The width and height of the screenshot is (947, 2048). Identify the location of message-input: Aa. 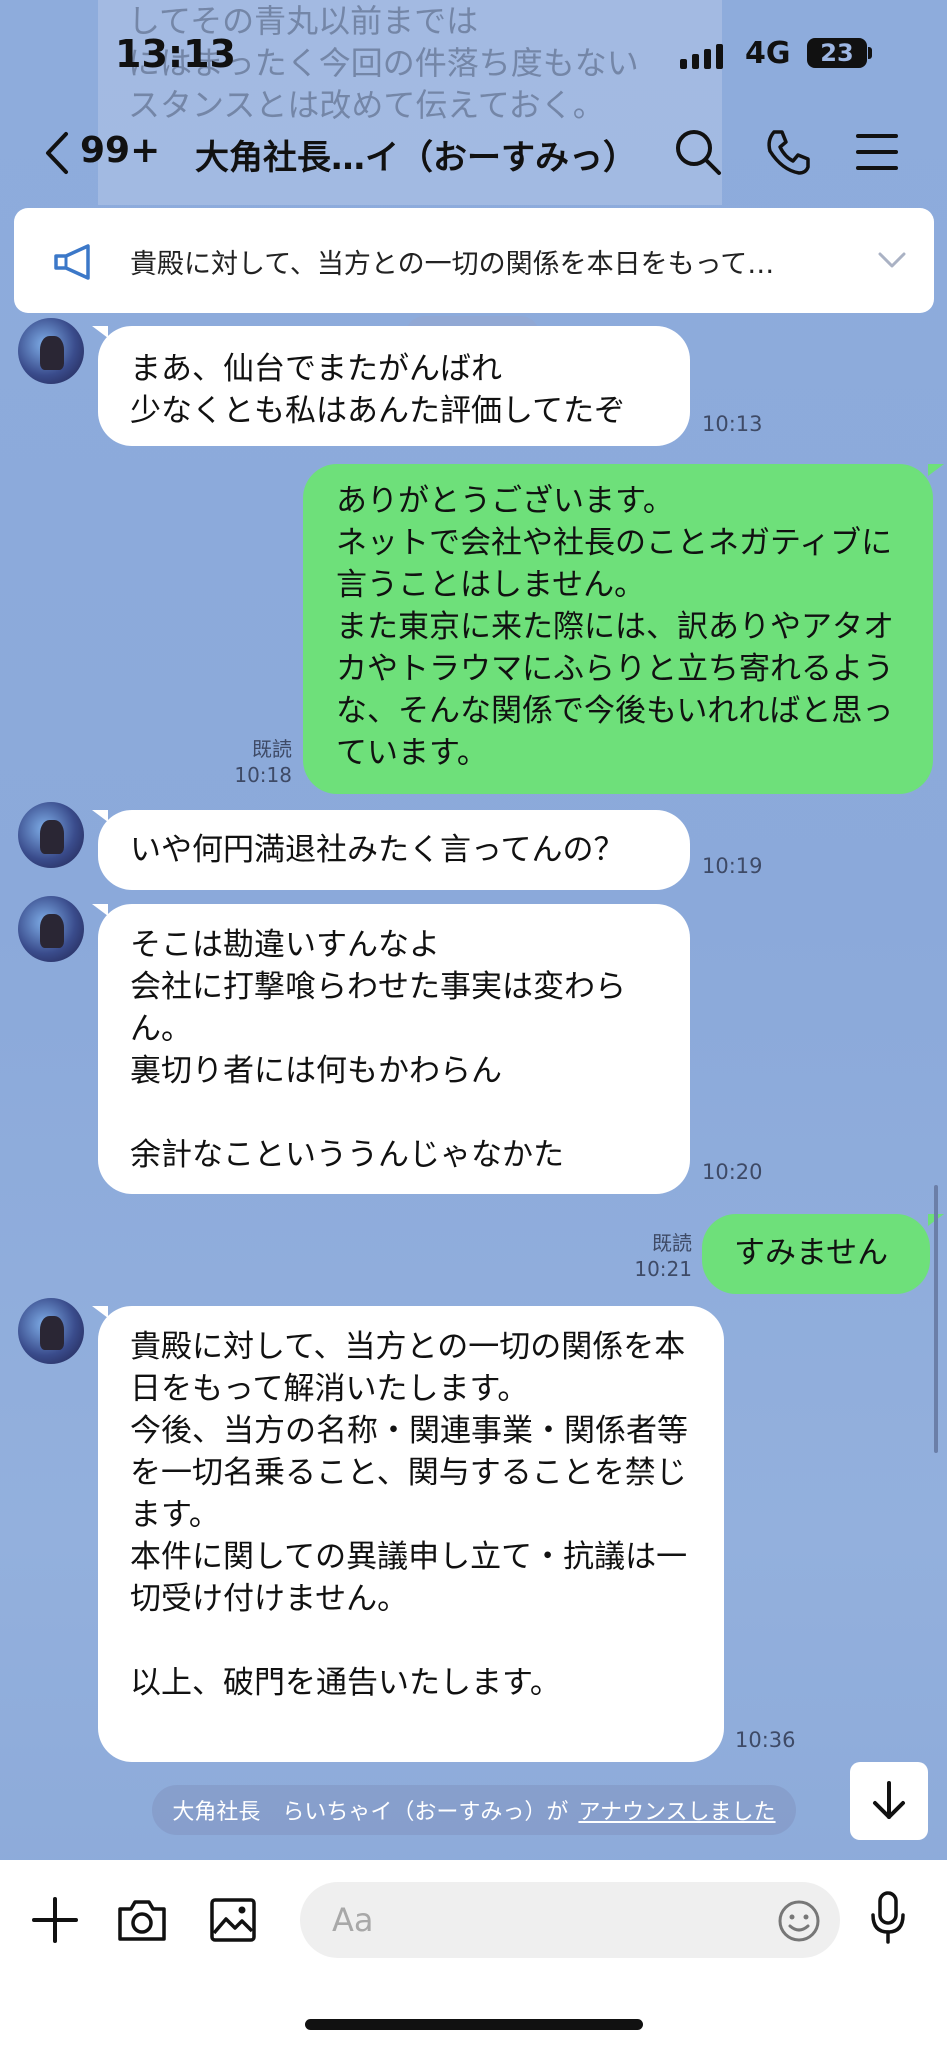
(570, 1920).